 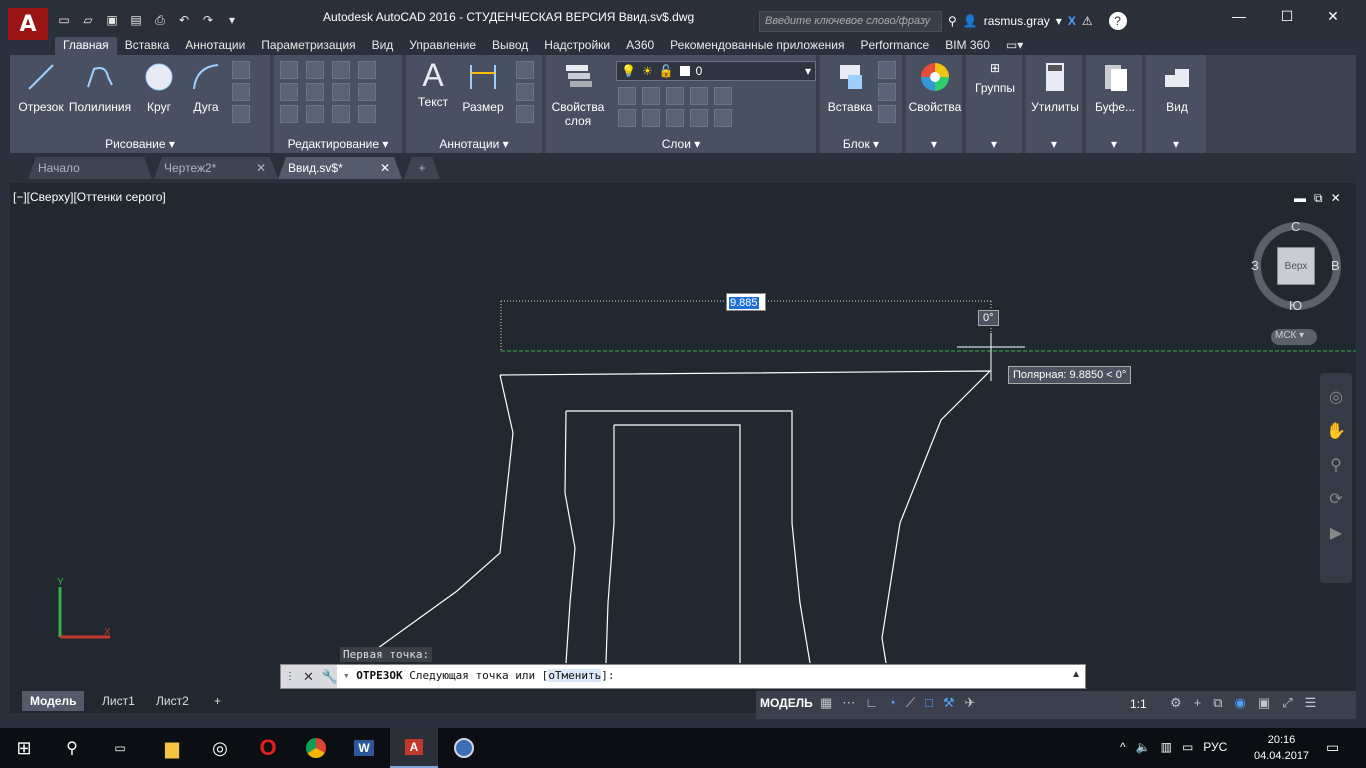 What do you see at coordinates (1087, 21) in the screenshot?
I see `a360-icon: ⚠` at bounding box center [1087, 21].